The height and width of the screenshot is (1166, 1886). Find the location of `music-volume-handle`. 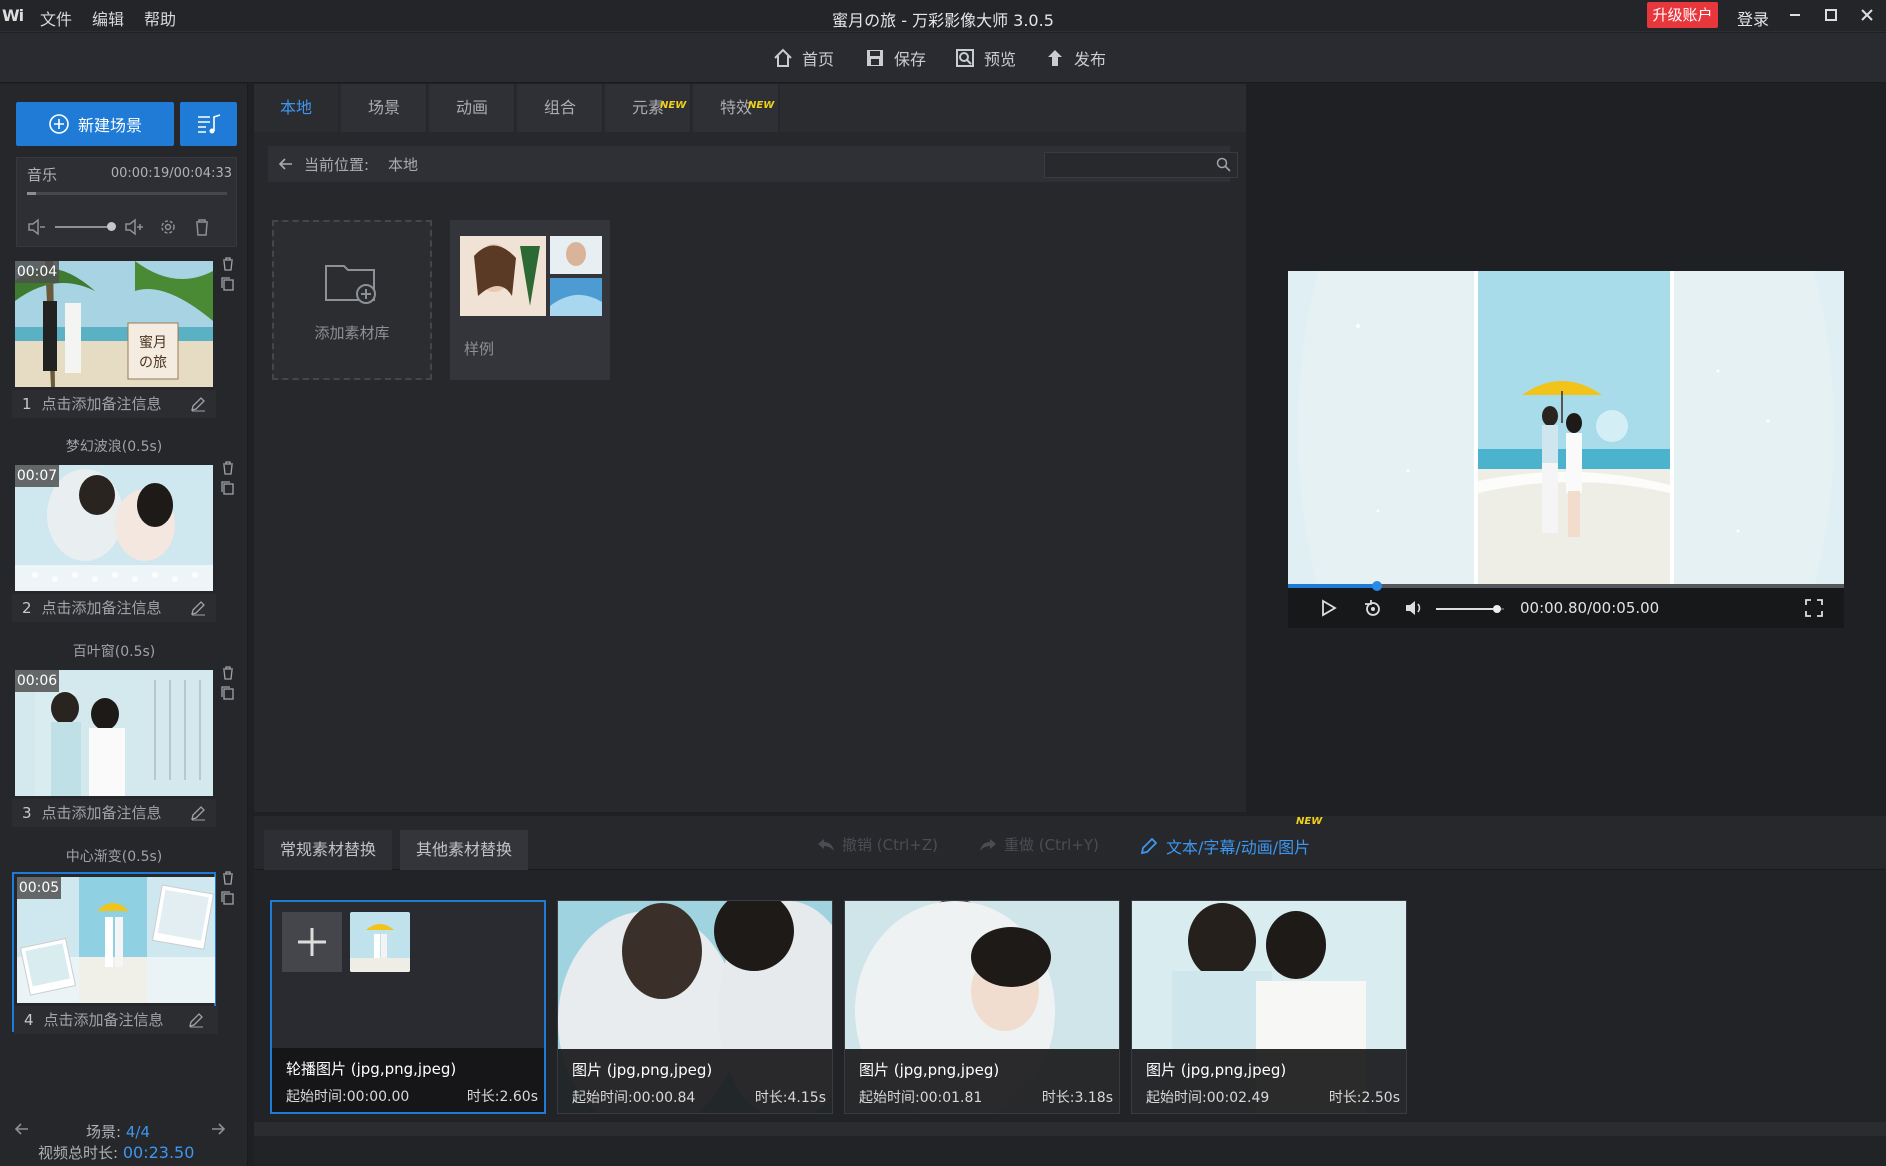

music-volume-handle is located at coordinates (111, 226).